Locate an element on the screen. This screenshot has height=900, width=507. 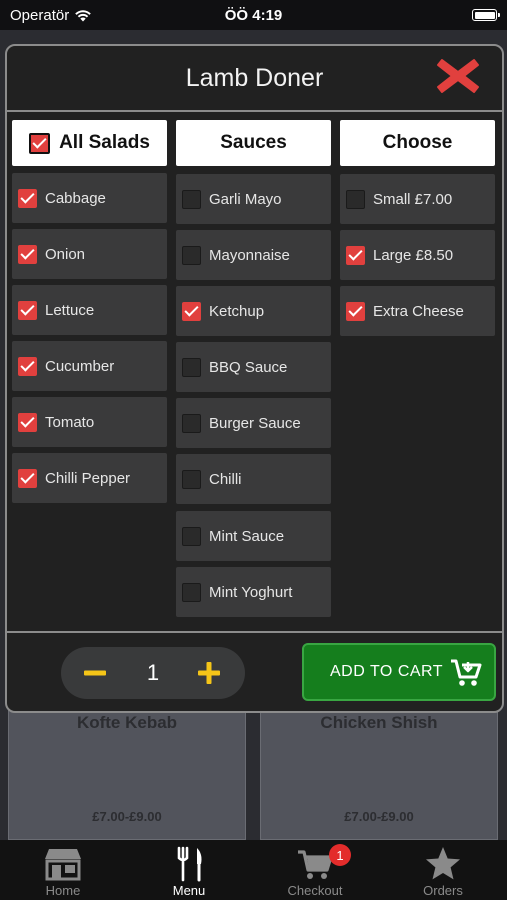
tab-menu: Menu is located at coordinates (189, 870).